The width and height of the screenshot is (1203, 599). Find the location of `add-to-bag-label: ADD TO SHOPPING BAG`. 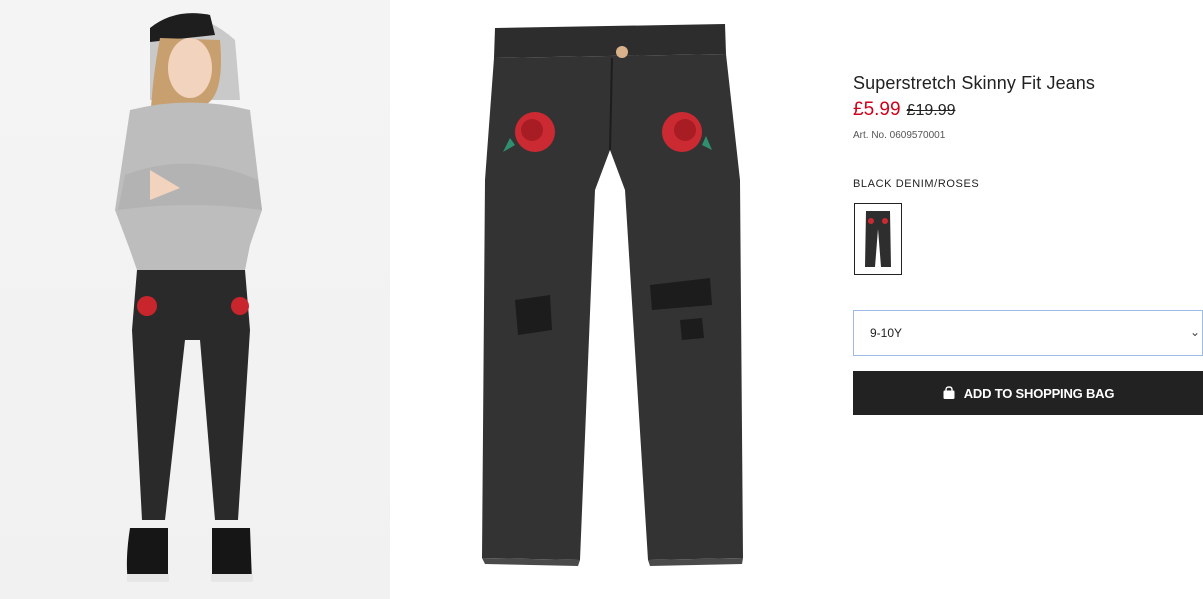

add-to-bag-label: ADD TO SHOPPING BAG is located at coordinates (1039, 393).